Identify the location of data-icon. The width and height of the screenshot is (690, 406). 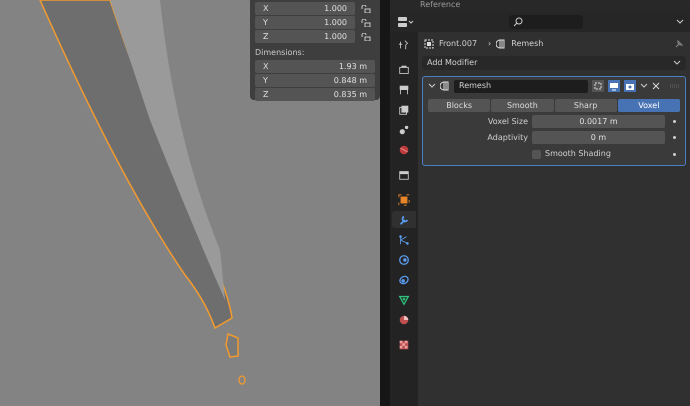
(404, 300).